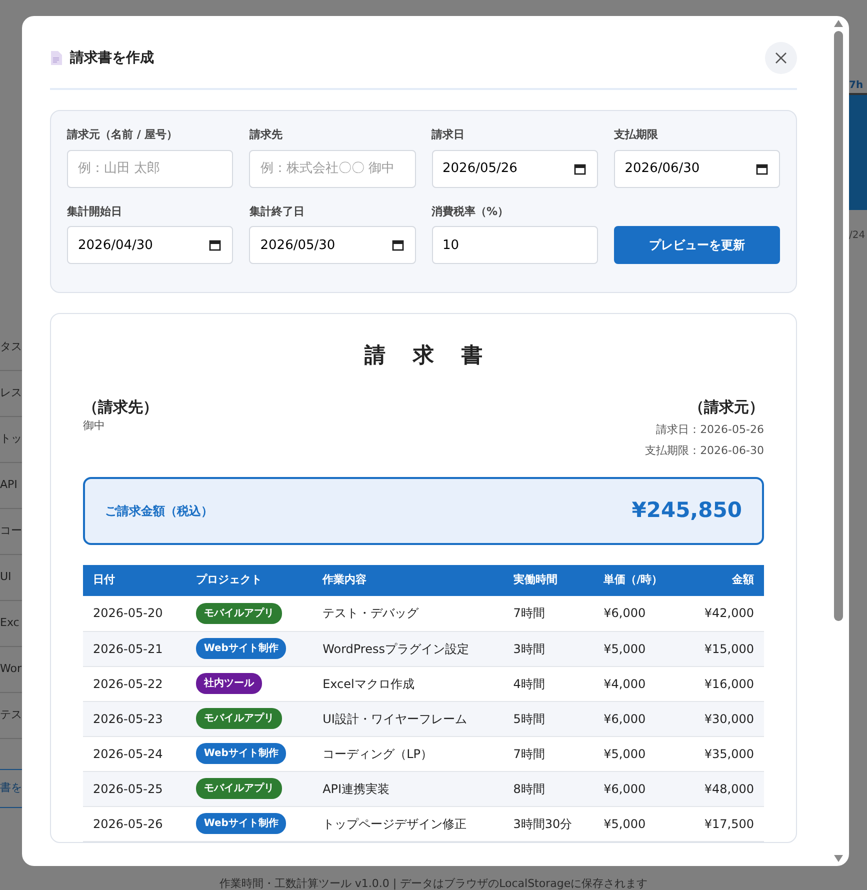  I want to click on table-cell: 2026-05-21, so click(134, 648).